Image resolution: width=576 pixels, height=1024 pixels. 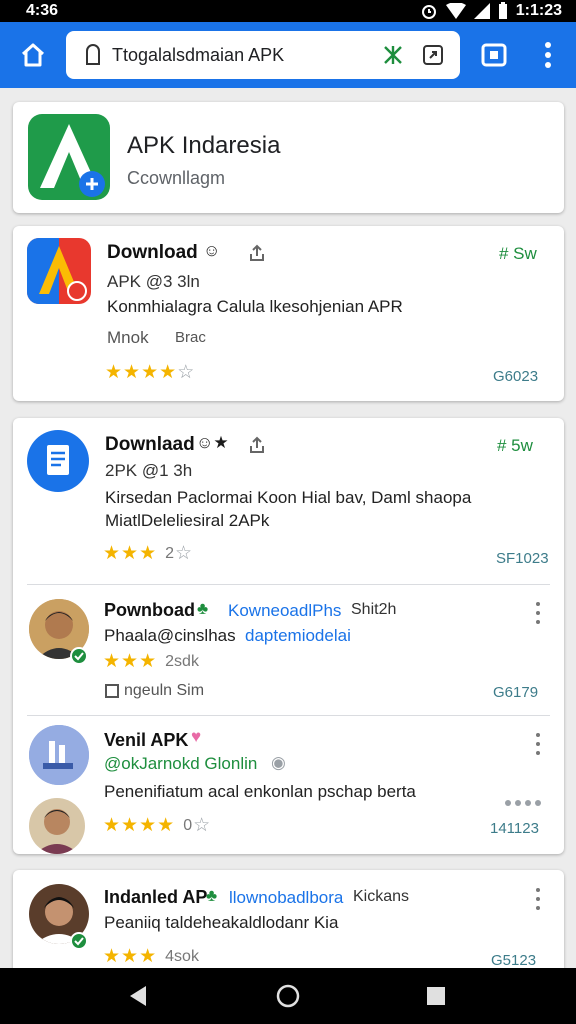 I want to click on download-icon, so click(x=393, y=55).